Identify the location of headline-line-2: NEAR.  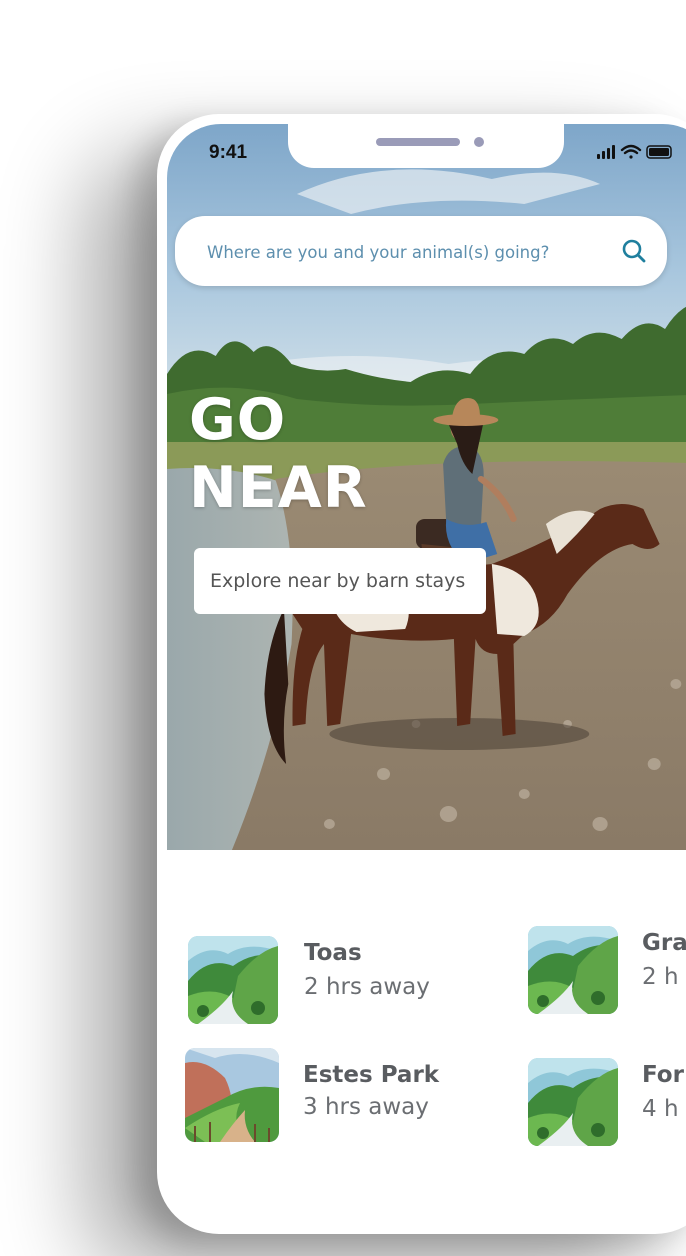
(278, 488).